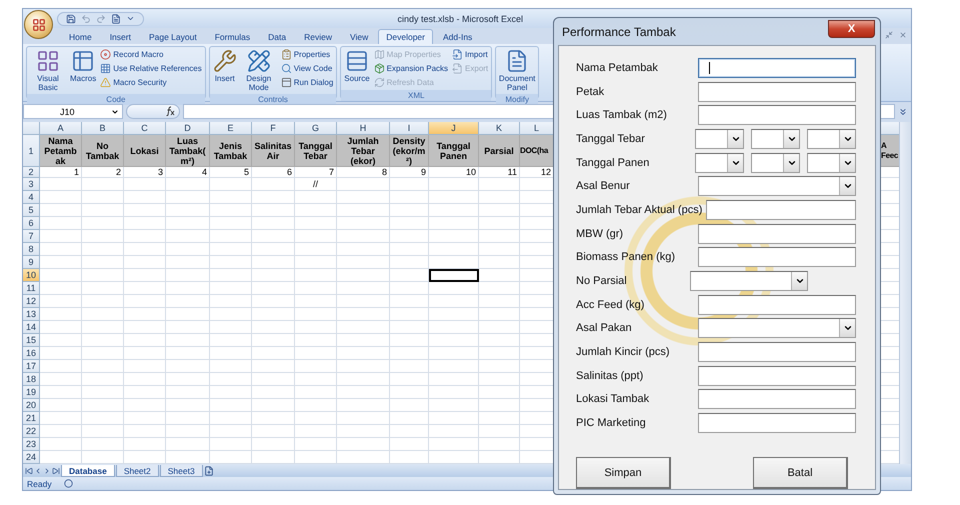  What do you see at coordinates (31, 353) in the screenshot?
I see `row-header: 16` at bounding box center [31, 353].